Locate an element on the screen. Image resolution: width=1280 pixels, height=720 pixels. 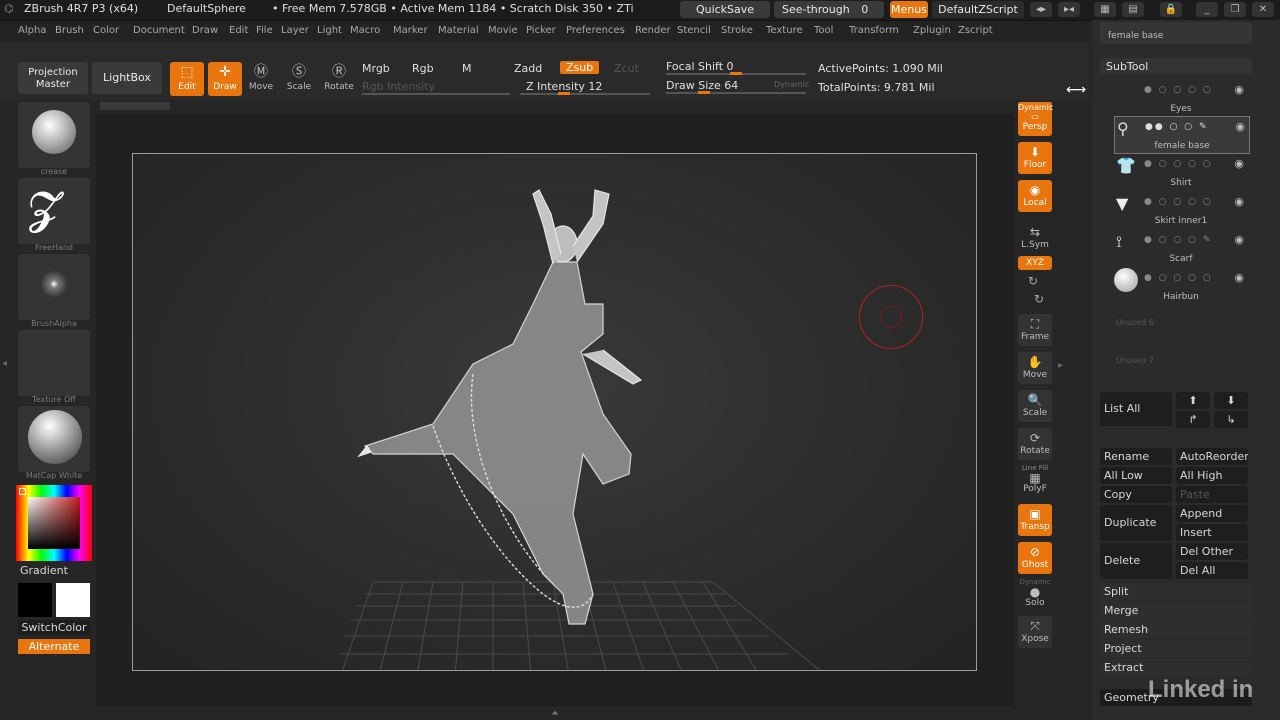
mrgb-button: Mrgb is located at coordinates (376, 68).